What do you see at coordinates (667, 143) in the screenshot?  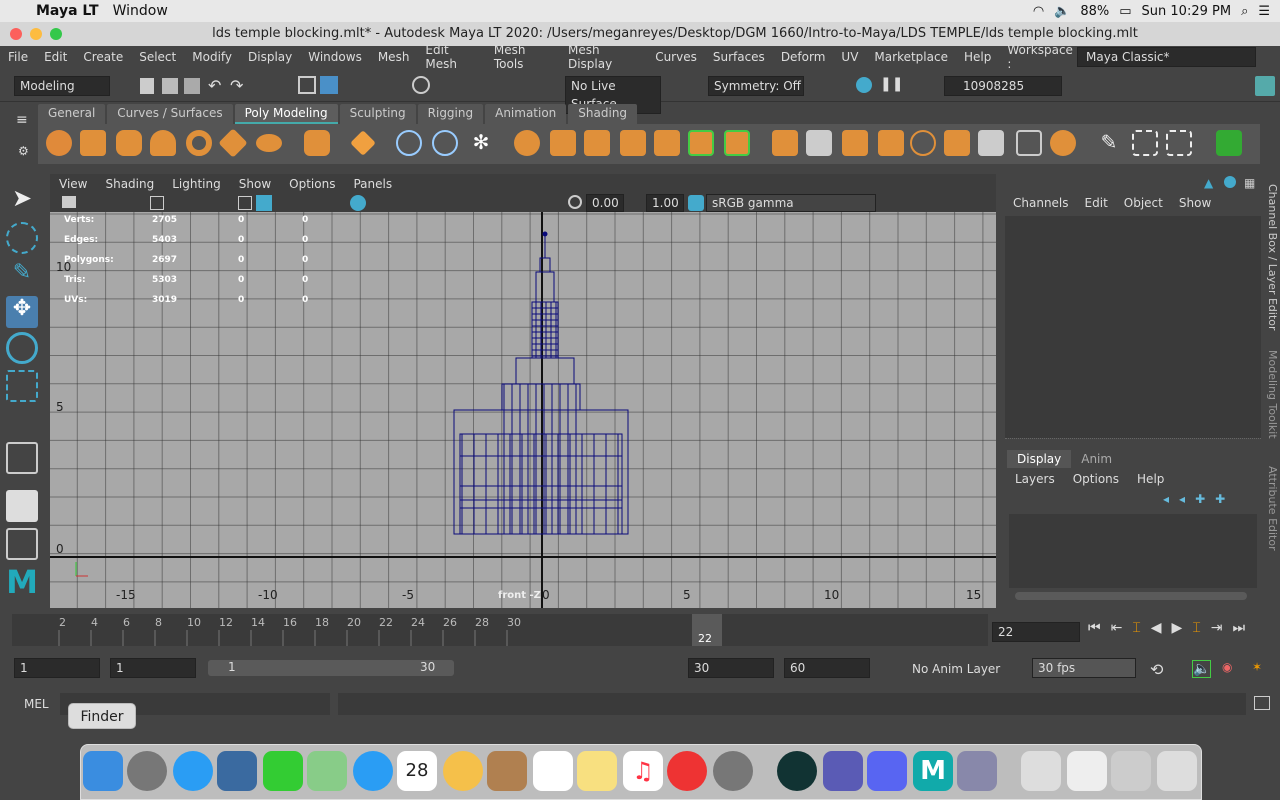 I see `reduce-icon` at bounding box center [667, 143].